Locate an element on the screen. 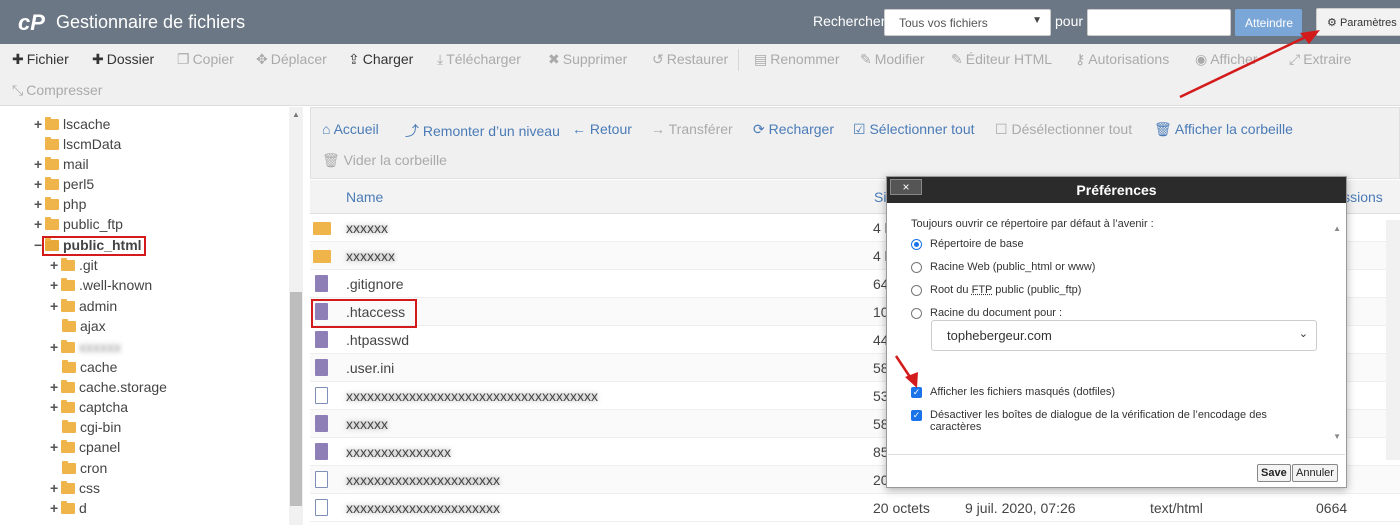 This screenshot has width=1400, height=525. tree-item-captcha: + captcha is located at coordinates (89, 407).